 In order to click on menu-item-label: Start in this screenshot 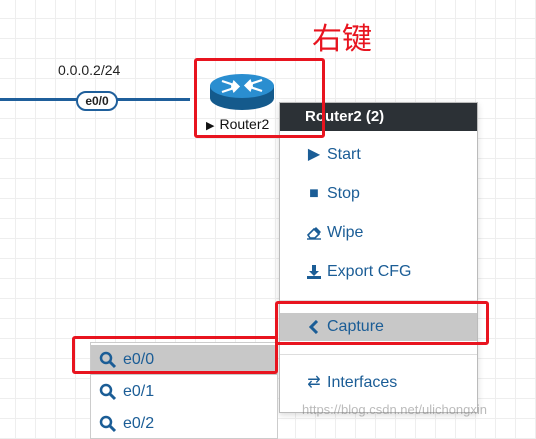, I will do `click(344, 154)`.